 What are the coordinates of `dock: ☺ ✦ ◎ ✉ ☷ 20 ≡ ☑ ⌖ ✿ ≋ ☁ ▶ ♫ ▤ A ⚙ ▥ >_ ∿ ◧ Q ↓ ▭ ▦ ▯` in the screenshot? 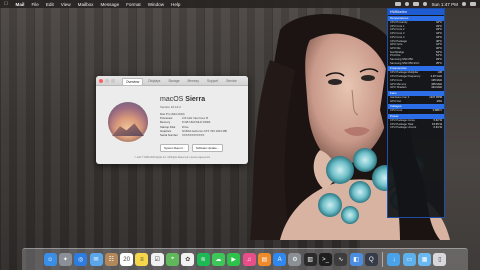 It's located at (245, 259).